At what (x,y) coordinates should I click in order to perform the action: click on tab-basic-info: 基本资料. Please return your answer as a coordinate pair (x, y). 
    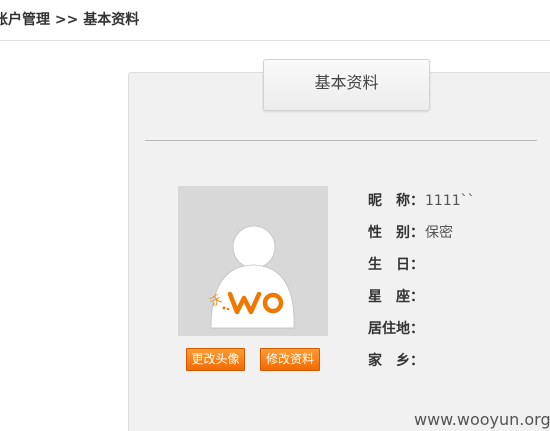
    Looking at the image, I should click on (346, 85).